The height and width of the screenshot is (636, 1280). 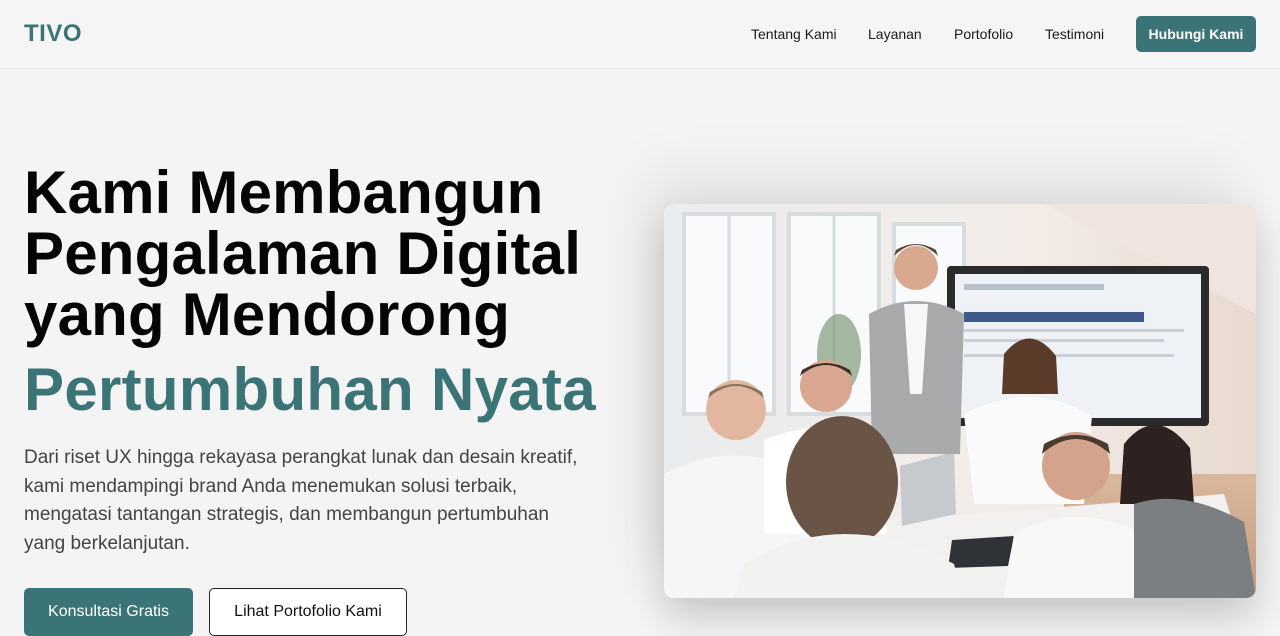 I want to click on hero-title-line: yang Mendorong, so click(x=267, y=314).